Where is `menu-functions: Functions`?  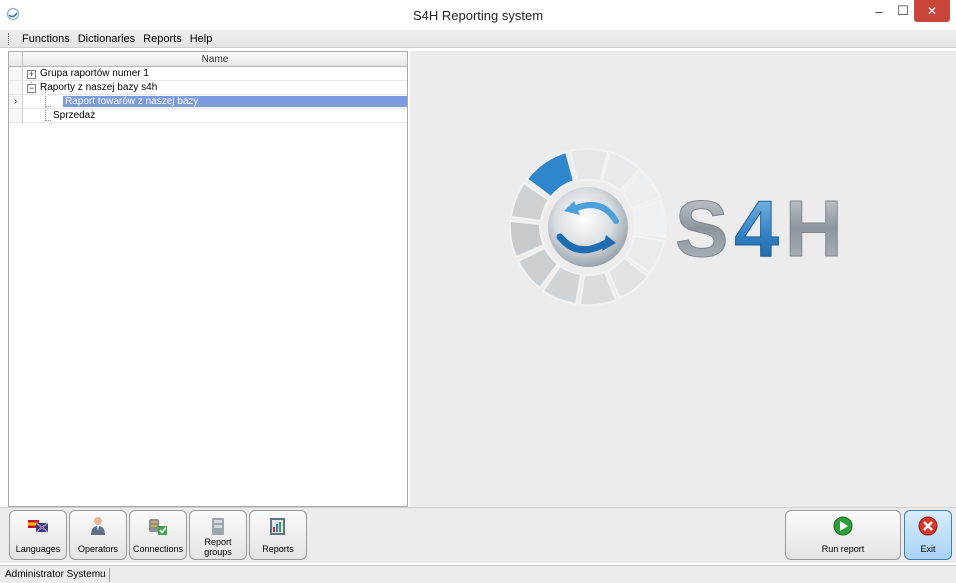 menu-functions: Functions is located at coordinates (46, 39).